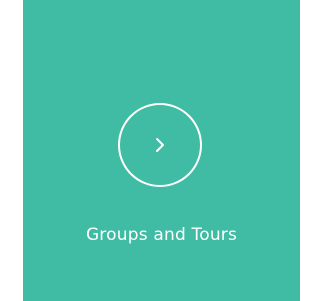 This screenshot has width=320, height=301. What do you see at coordinates (161, 235) in the screenshot?
I see `tile-label: Groups and Tours` at bounding box center [161, 235].